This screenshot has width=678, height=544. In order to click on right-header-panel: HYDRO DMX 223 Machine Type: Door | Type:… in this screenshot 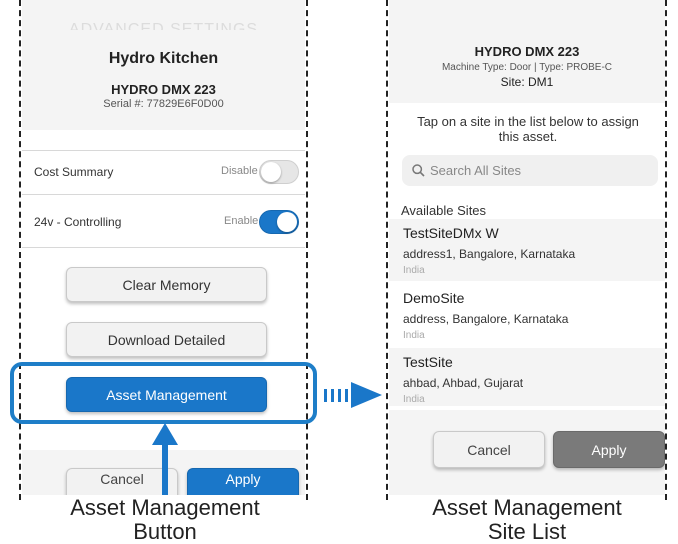, I will do `click(527, 51)`.